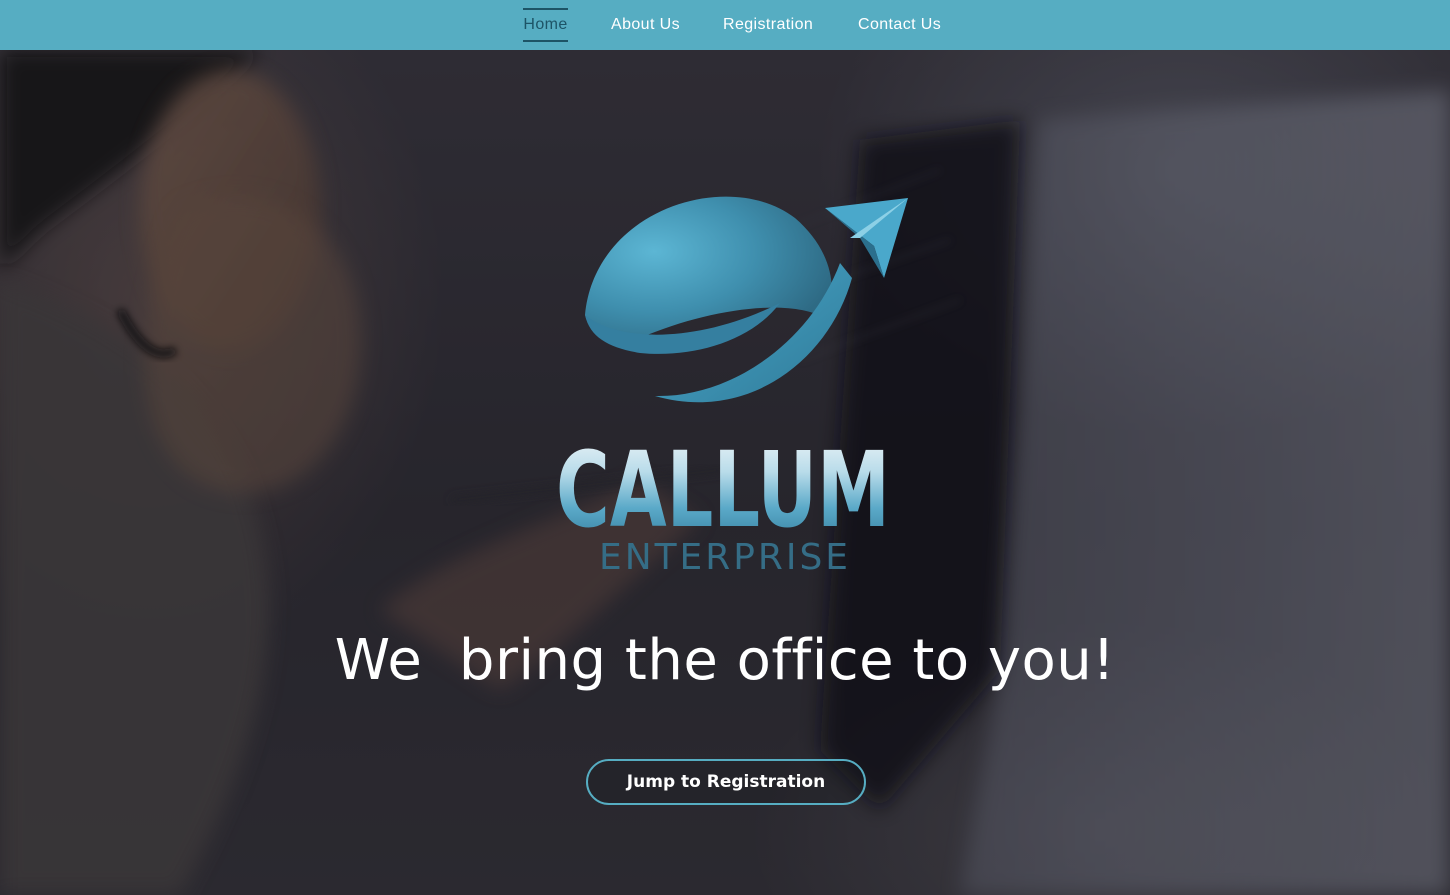 The width and height of the screenshot is (1450, 895). Describe the element at coordinates (545, 25) in the screenshot. I see `nav-item-home: Home` at that location.